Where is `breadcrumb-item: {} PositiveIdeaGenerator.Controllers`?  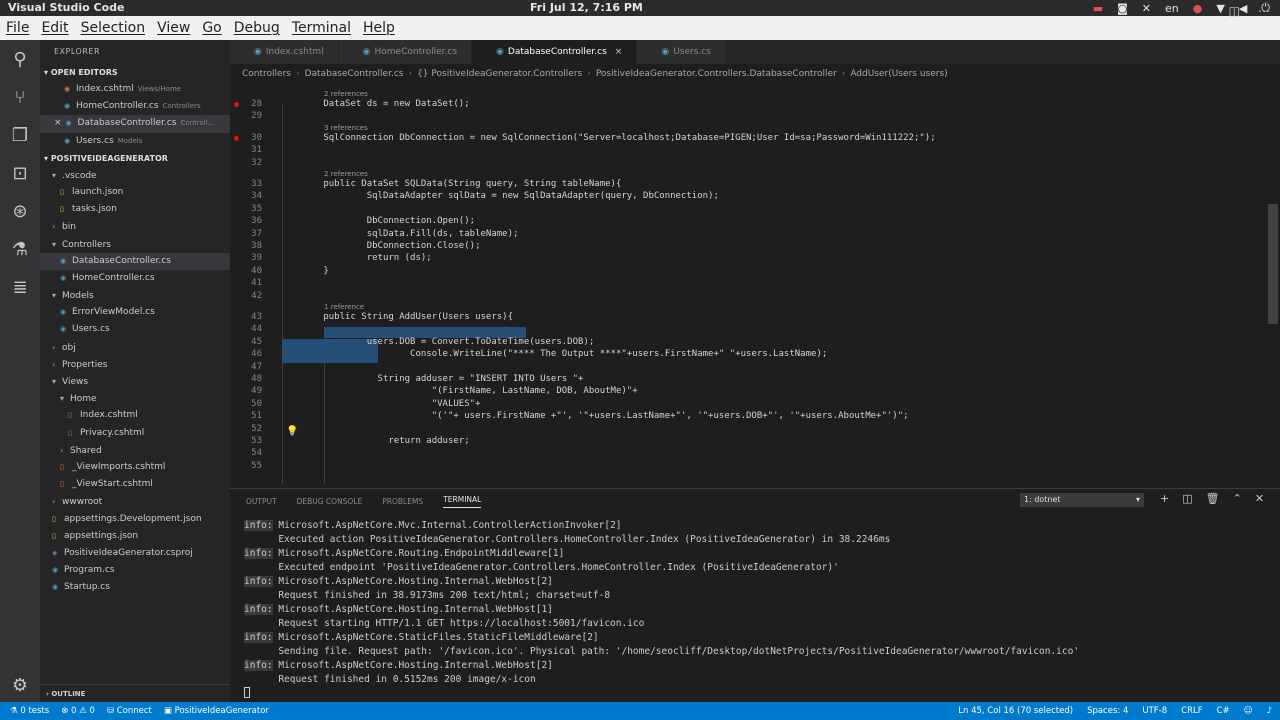
breadcrumb-item: {} PositiveIdeaGenerator.Controllers is located at coordinates (499, 74).